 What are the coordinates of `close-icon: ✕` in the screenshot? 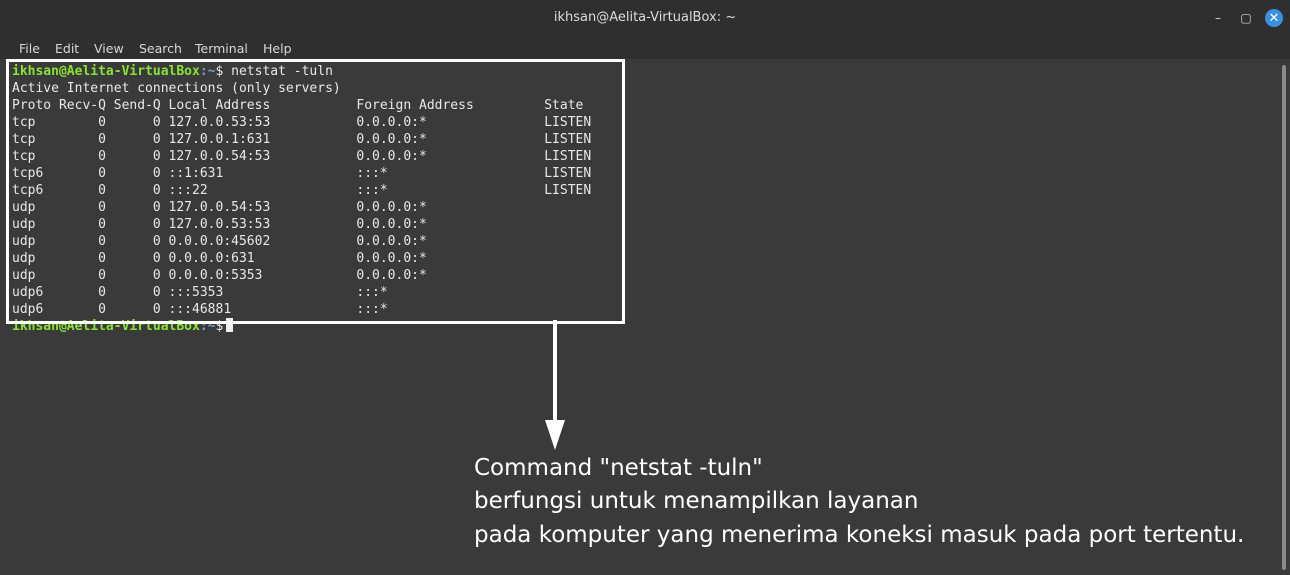 It's located at (1274, 18).